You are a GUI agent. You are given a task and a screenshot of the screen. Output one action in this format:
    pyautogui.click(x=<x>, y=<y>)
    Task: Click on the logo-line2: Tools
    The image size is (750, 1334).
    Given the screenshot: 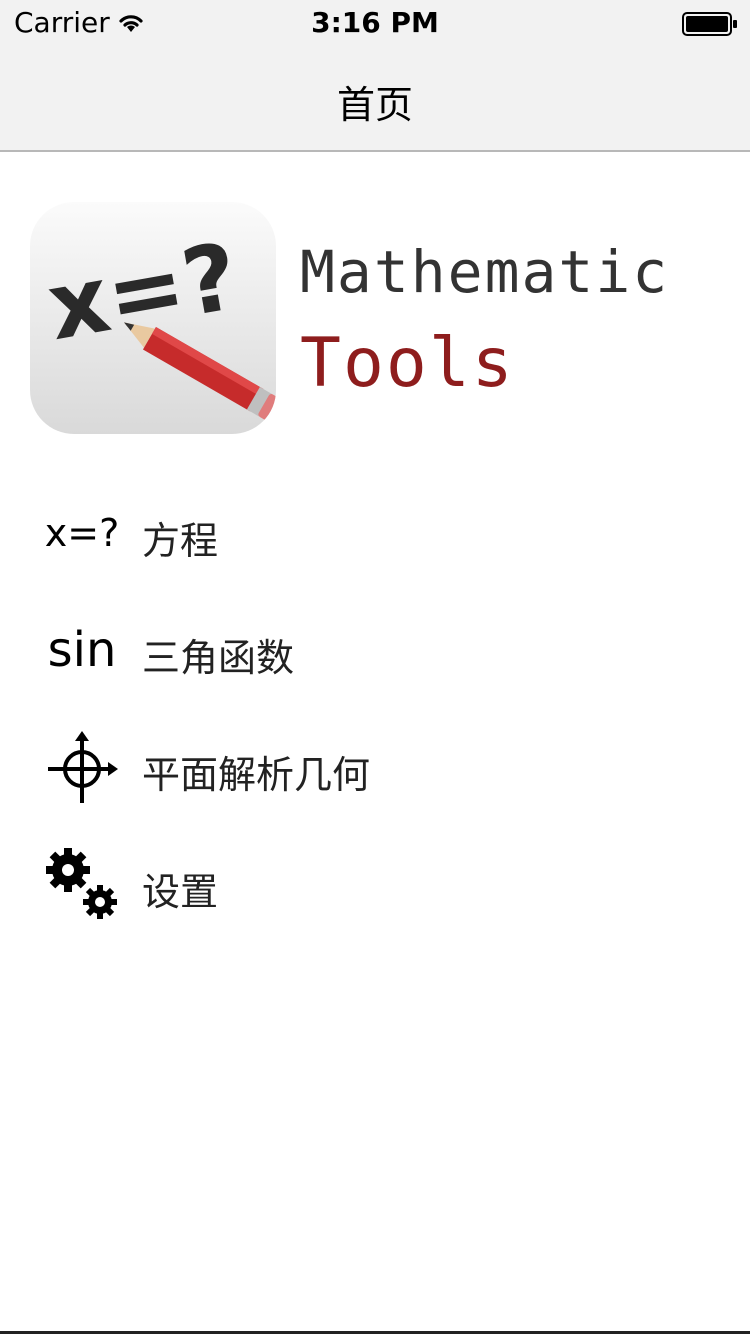 What is the action you would take?
    pyautogui.click(x=407, y=363)
    